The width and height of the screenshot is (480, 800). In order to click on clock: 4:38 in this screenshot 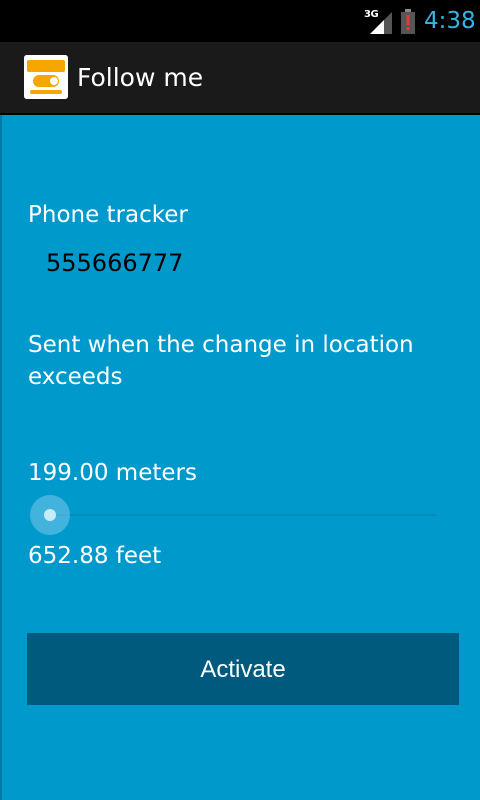, I will do `click(450, 21)`.